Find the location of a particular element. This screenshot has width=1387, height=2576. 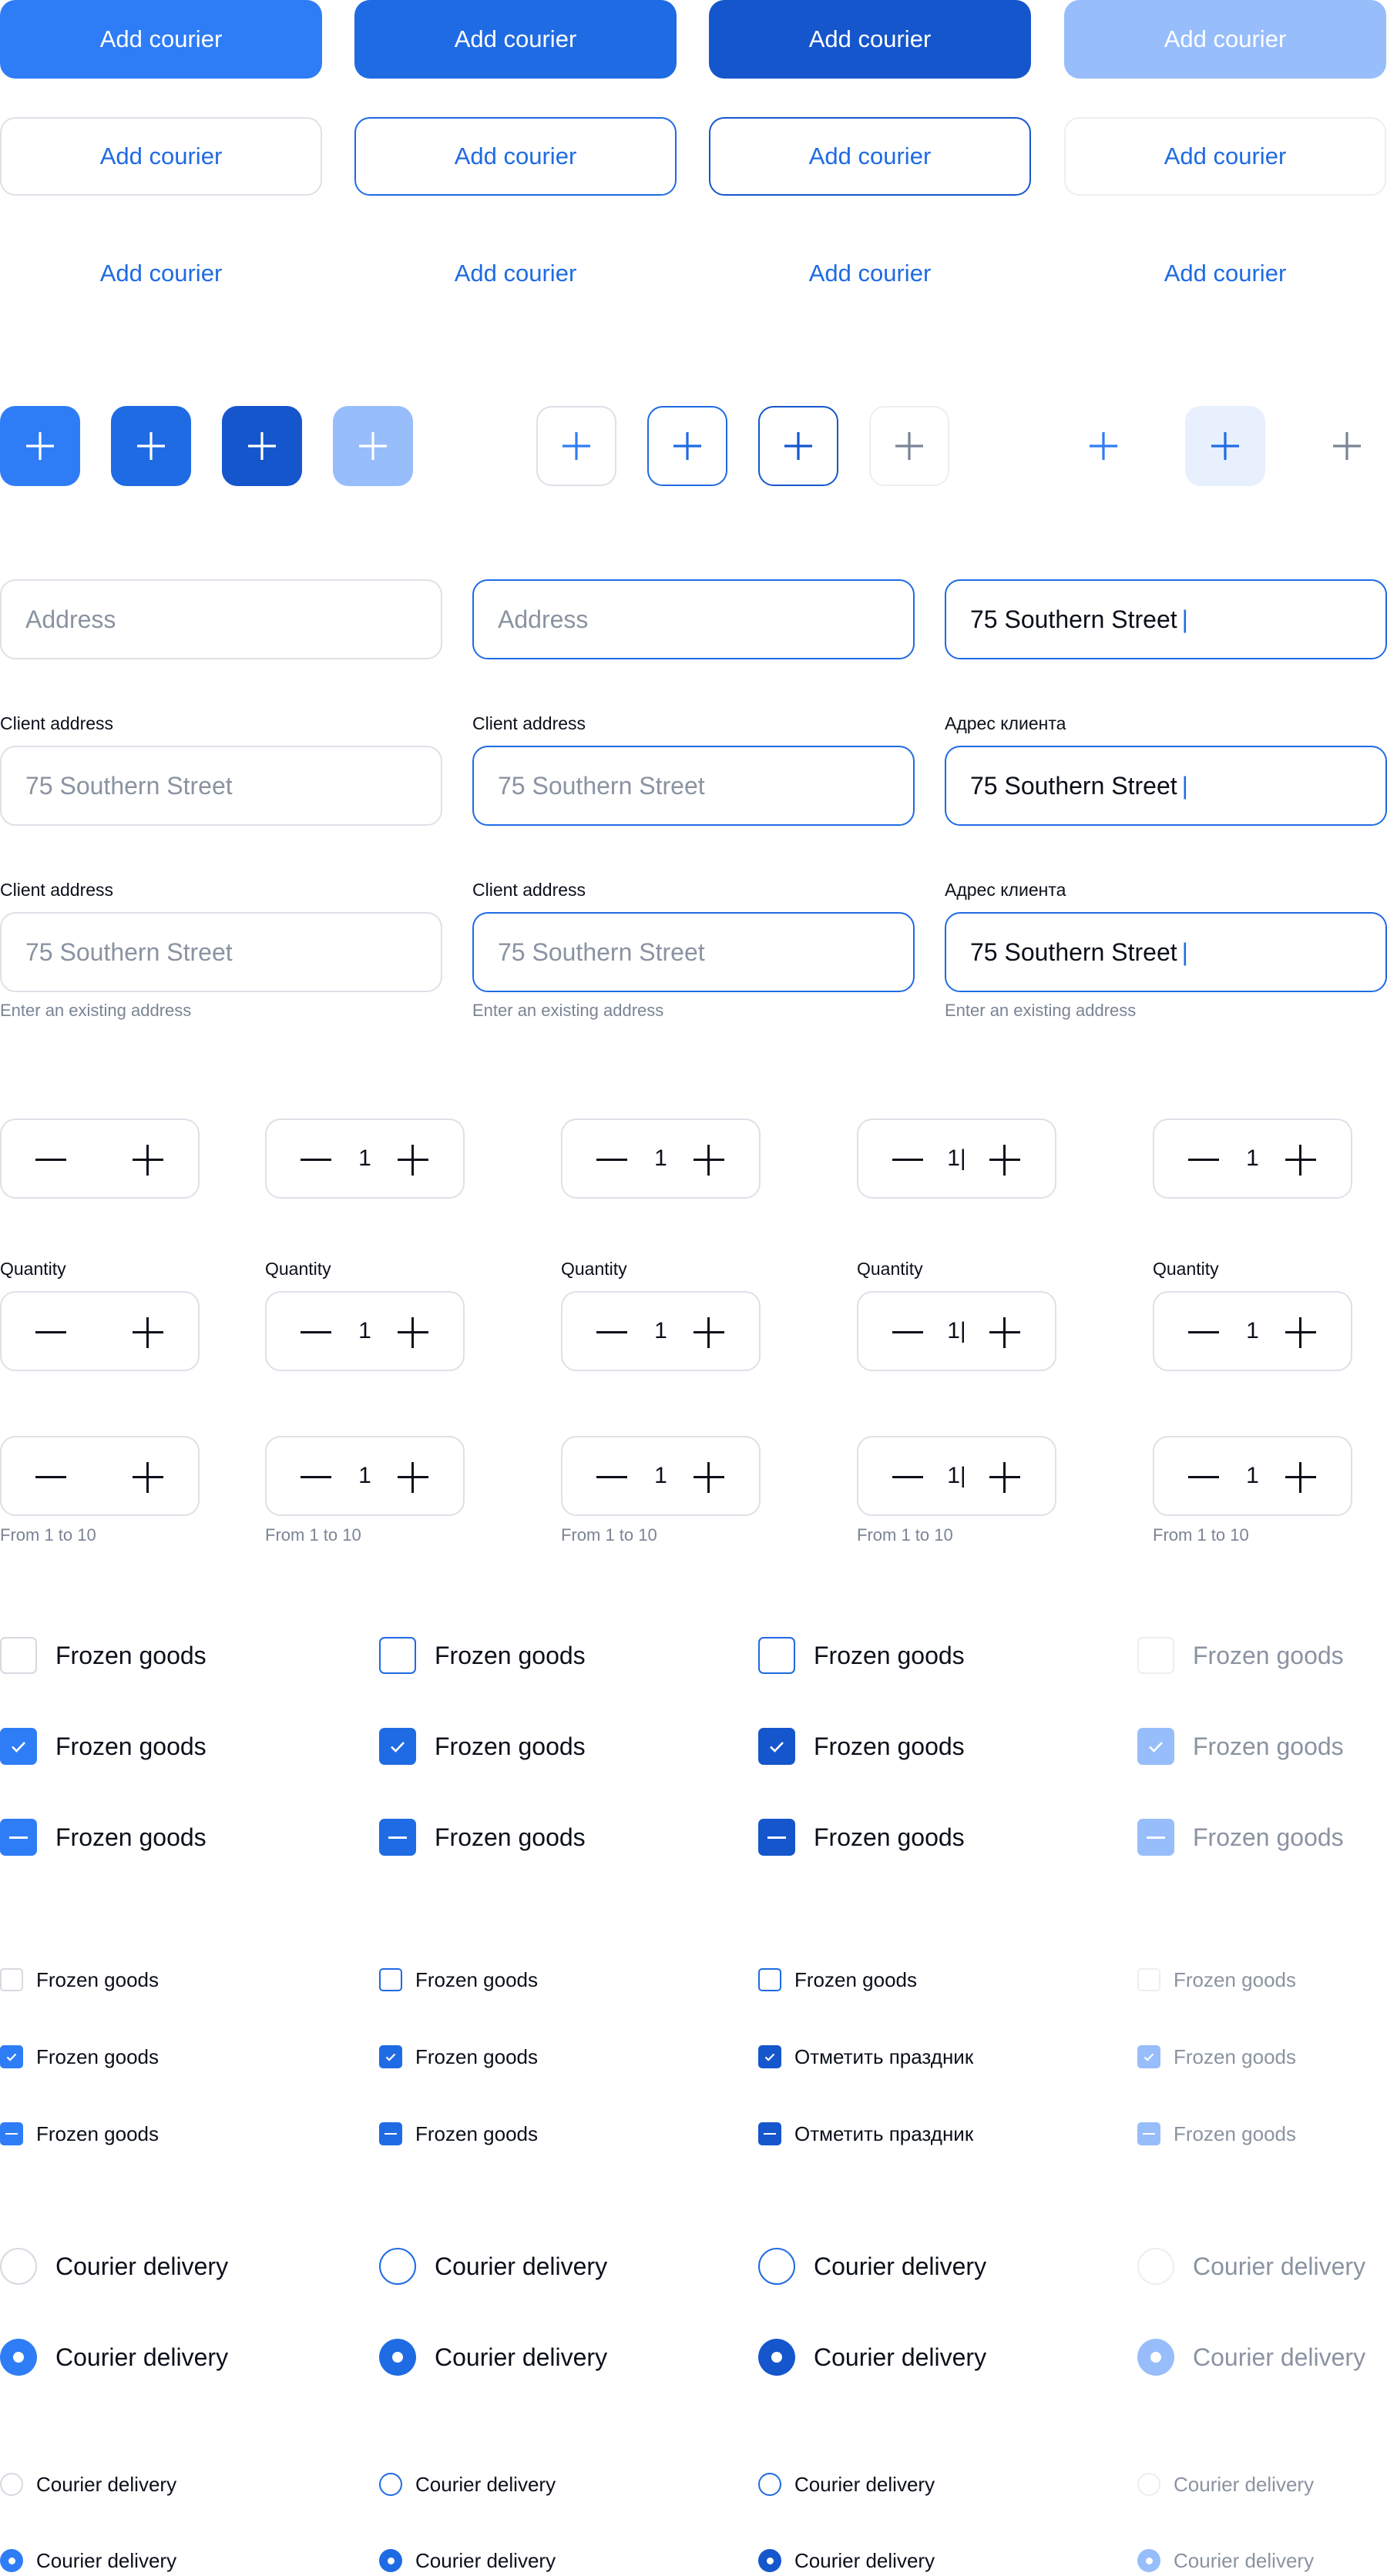

primary-button-pressed: Add courier is located at coordinates (870, 39).